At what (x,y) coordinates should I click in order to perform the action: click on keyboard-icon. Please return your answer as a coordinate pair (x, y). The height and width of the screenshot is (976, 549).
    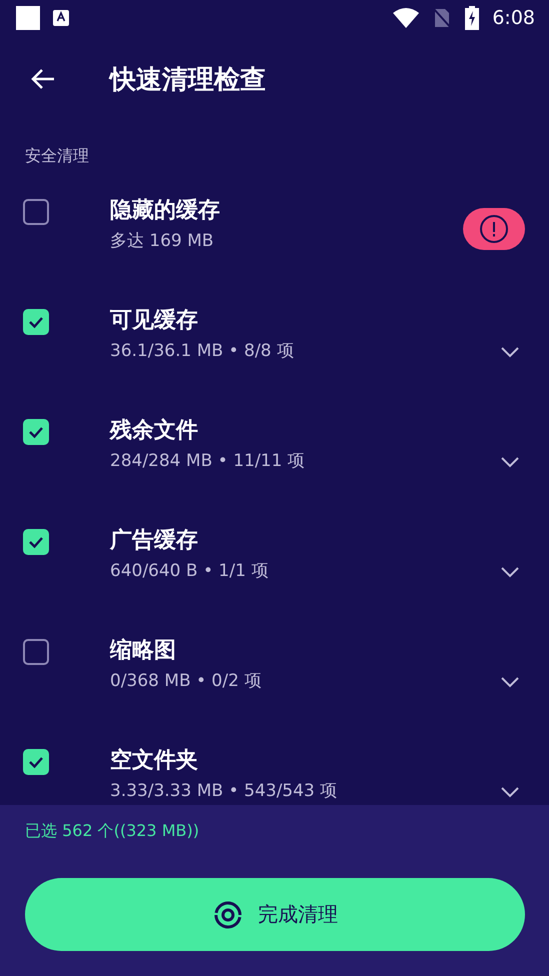
    Looking at the image, I should click on (61, 18).